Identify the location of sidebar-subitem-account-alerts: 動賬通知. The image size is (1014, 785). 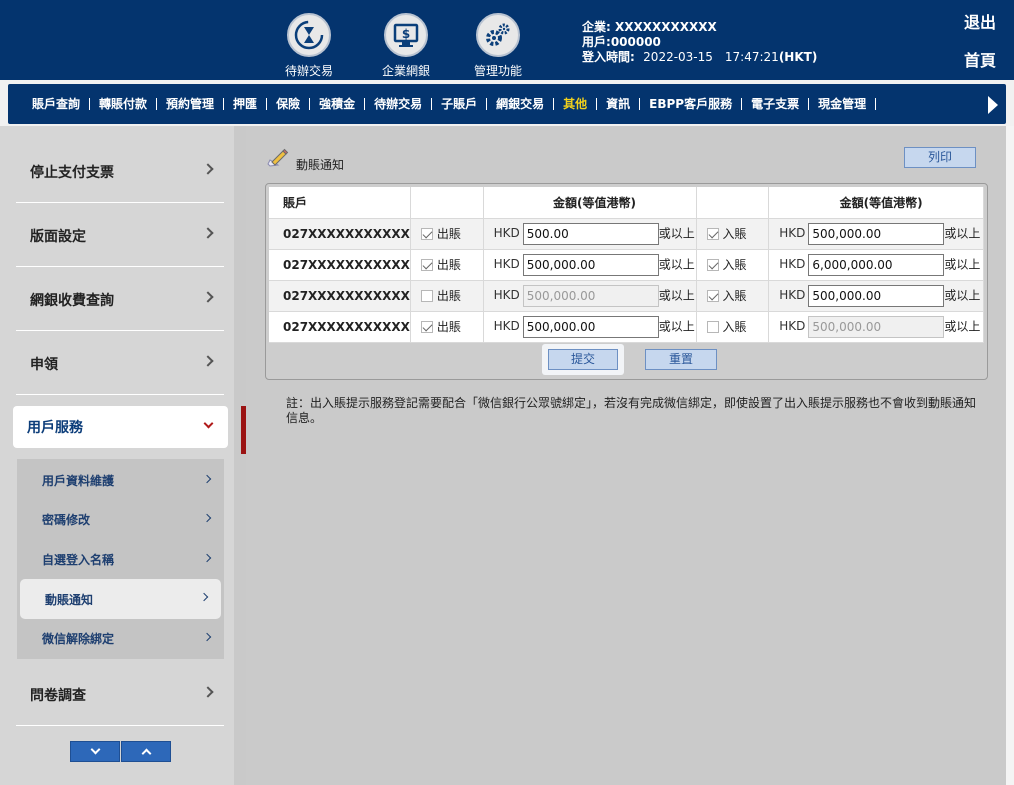
(120, 599).